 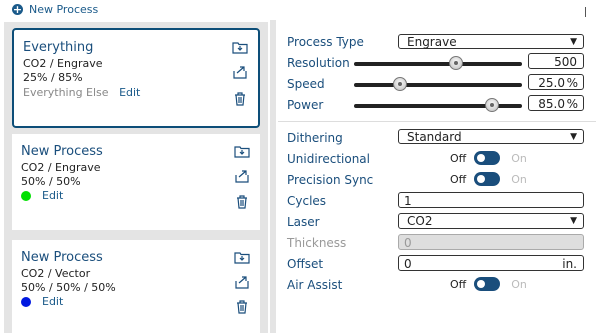 What do you see at coordinates (136, 182) in the screenshot?
I see `process-card-new-1: New Process CO2 / Engrave 50% / 50% Edit` at bounding box center [136, 182].